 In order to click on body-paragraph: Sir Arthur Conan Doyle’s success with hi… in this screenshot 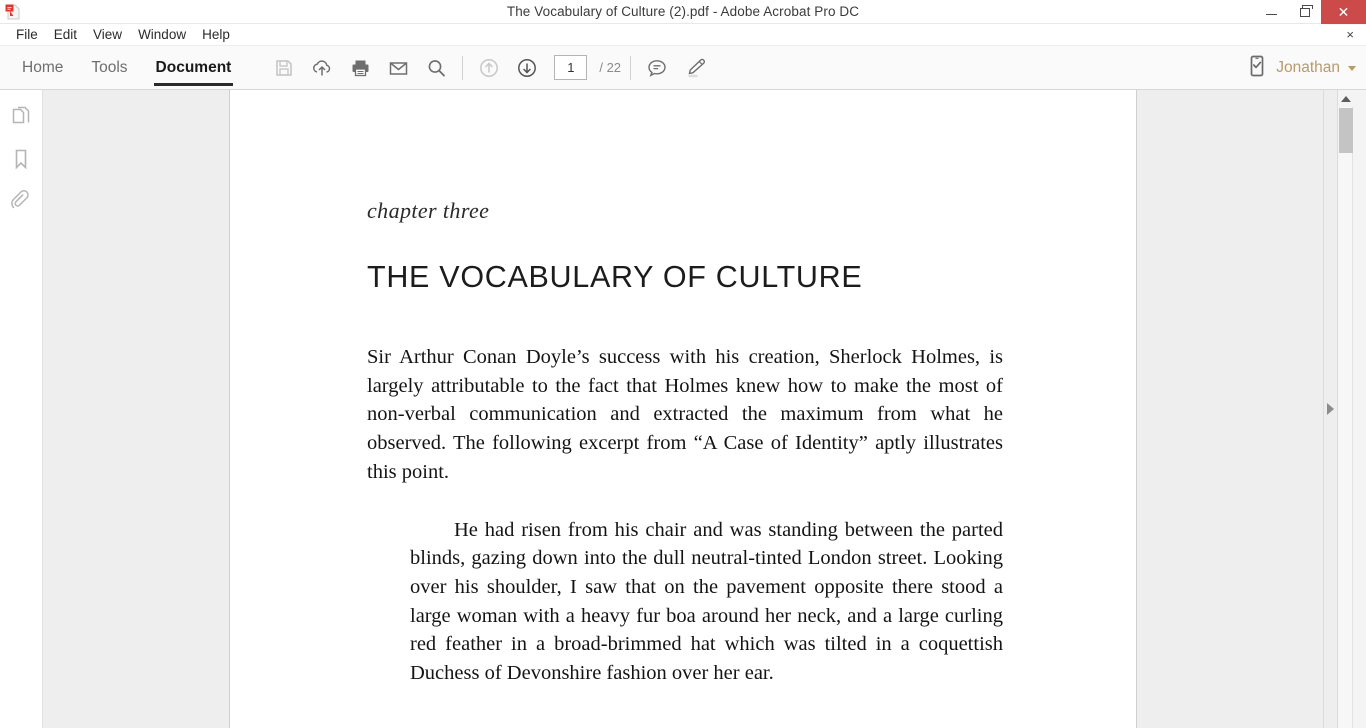, I will do `click(685, 414)`.